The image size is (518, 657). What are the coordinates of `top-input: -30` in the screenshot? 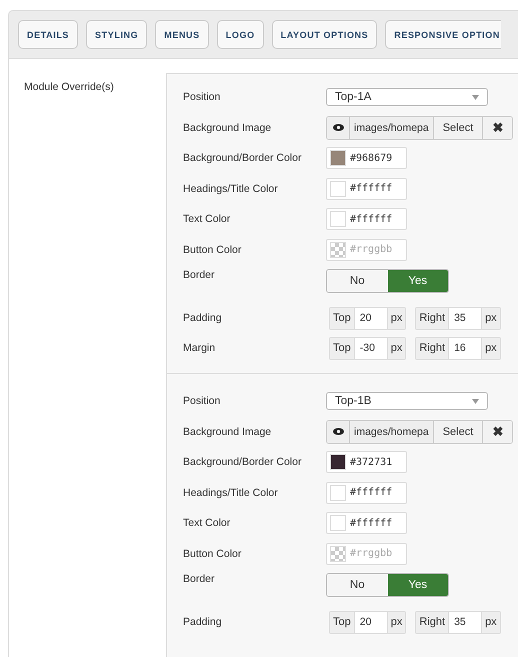 It's located at (371, 348).